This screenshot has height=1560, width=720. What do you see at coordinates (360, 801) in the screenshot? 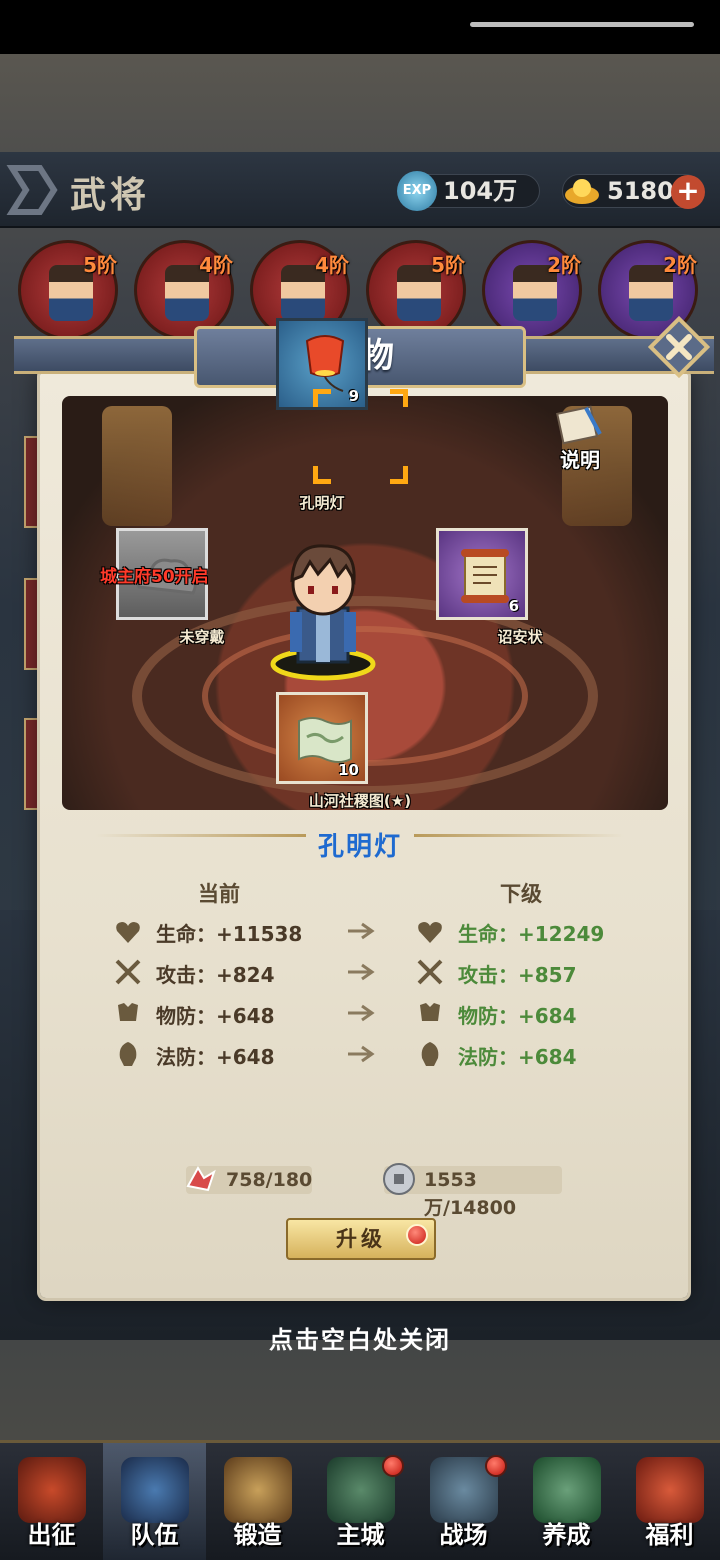
I see `slot-bottom-label: 山河社稷图(★)` at bounding box center [360, 801].